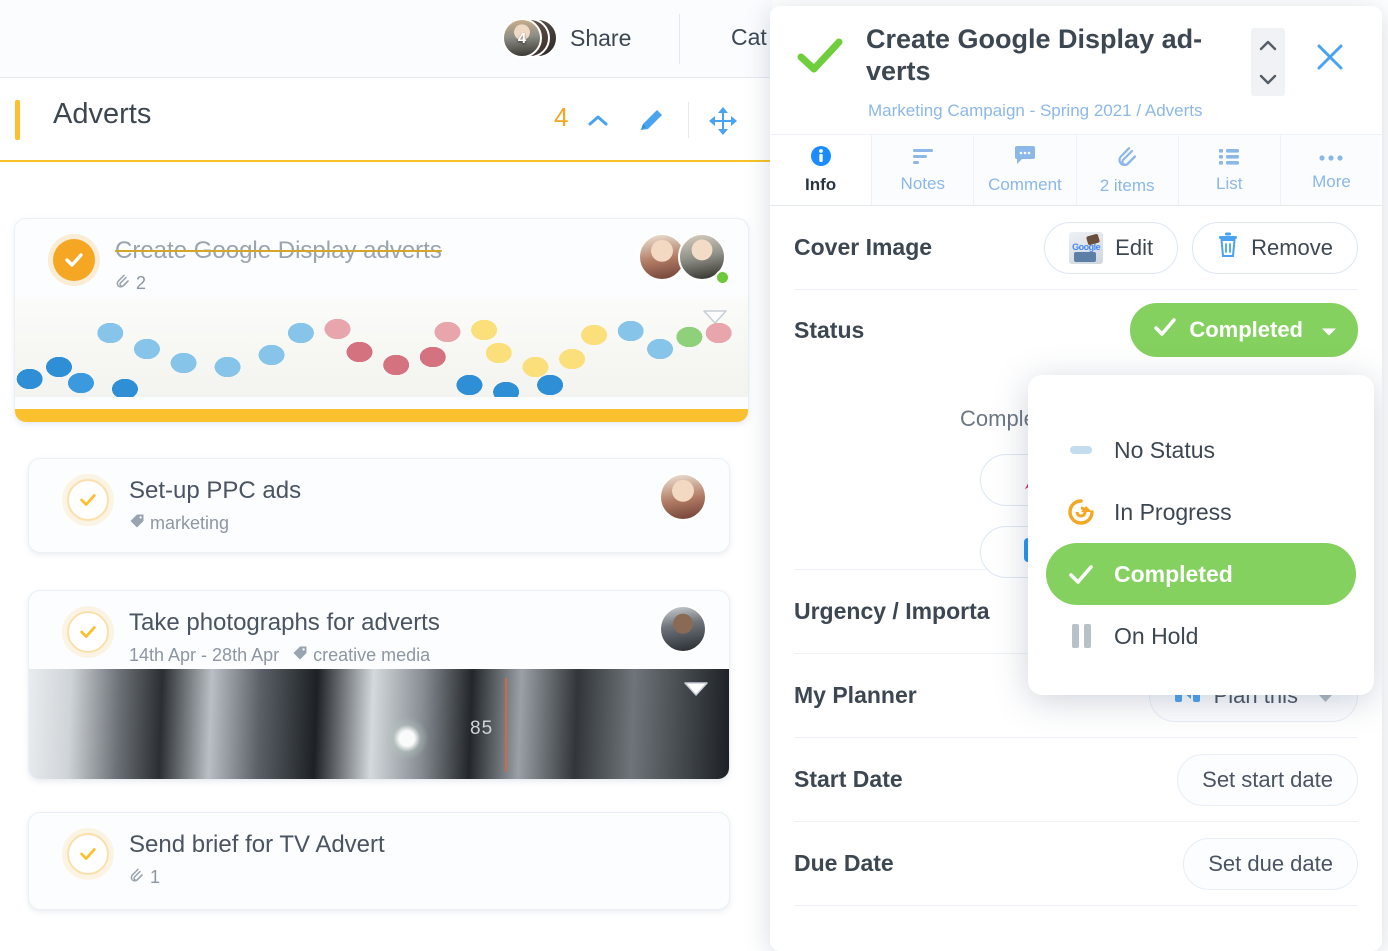 This screenshot has height=951, width=1388. I want to click on tab-notes: Notes, so click(922, 170).